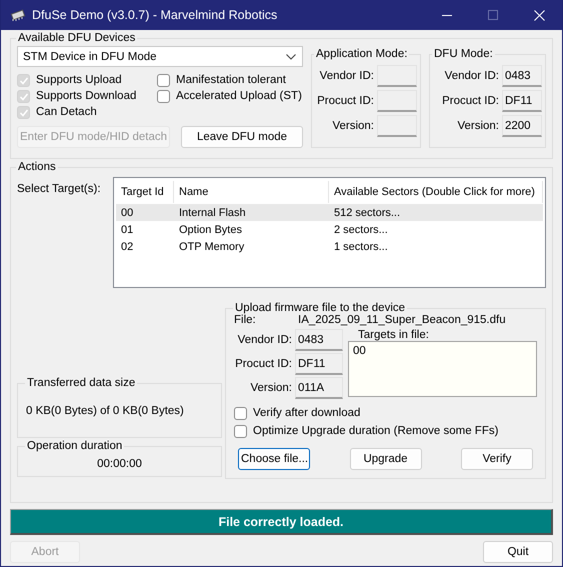 The height and width of the screenshot is (567, 563). I want to click on group-title: Operation duration, so click(75, 446).